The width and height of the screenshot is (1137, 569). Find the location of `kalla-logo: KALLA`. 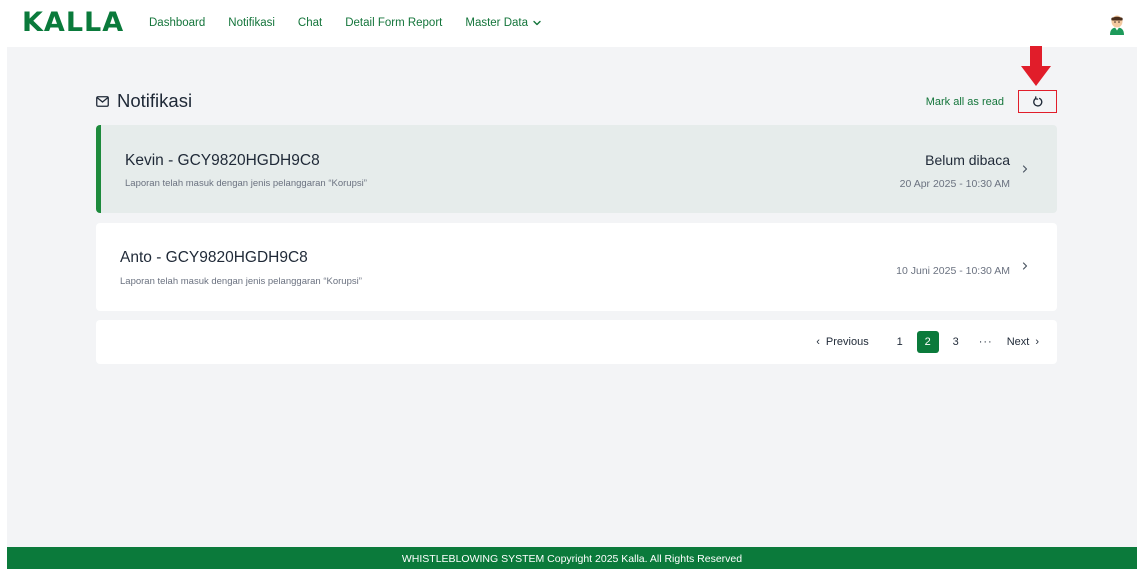

kalla-logo: KALLA is located at coordinates (73, 23).